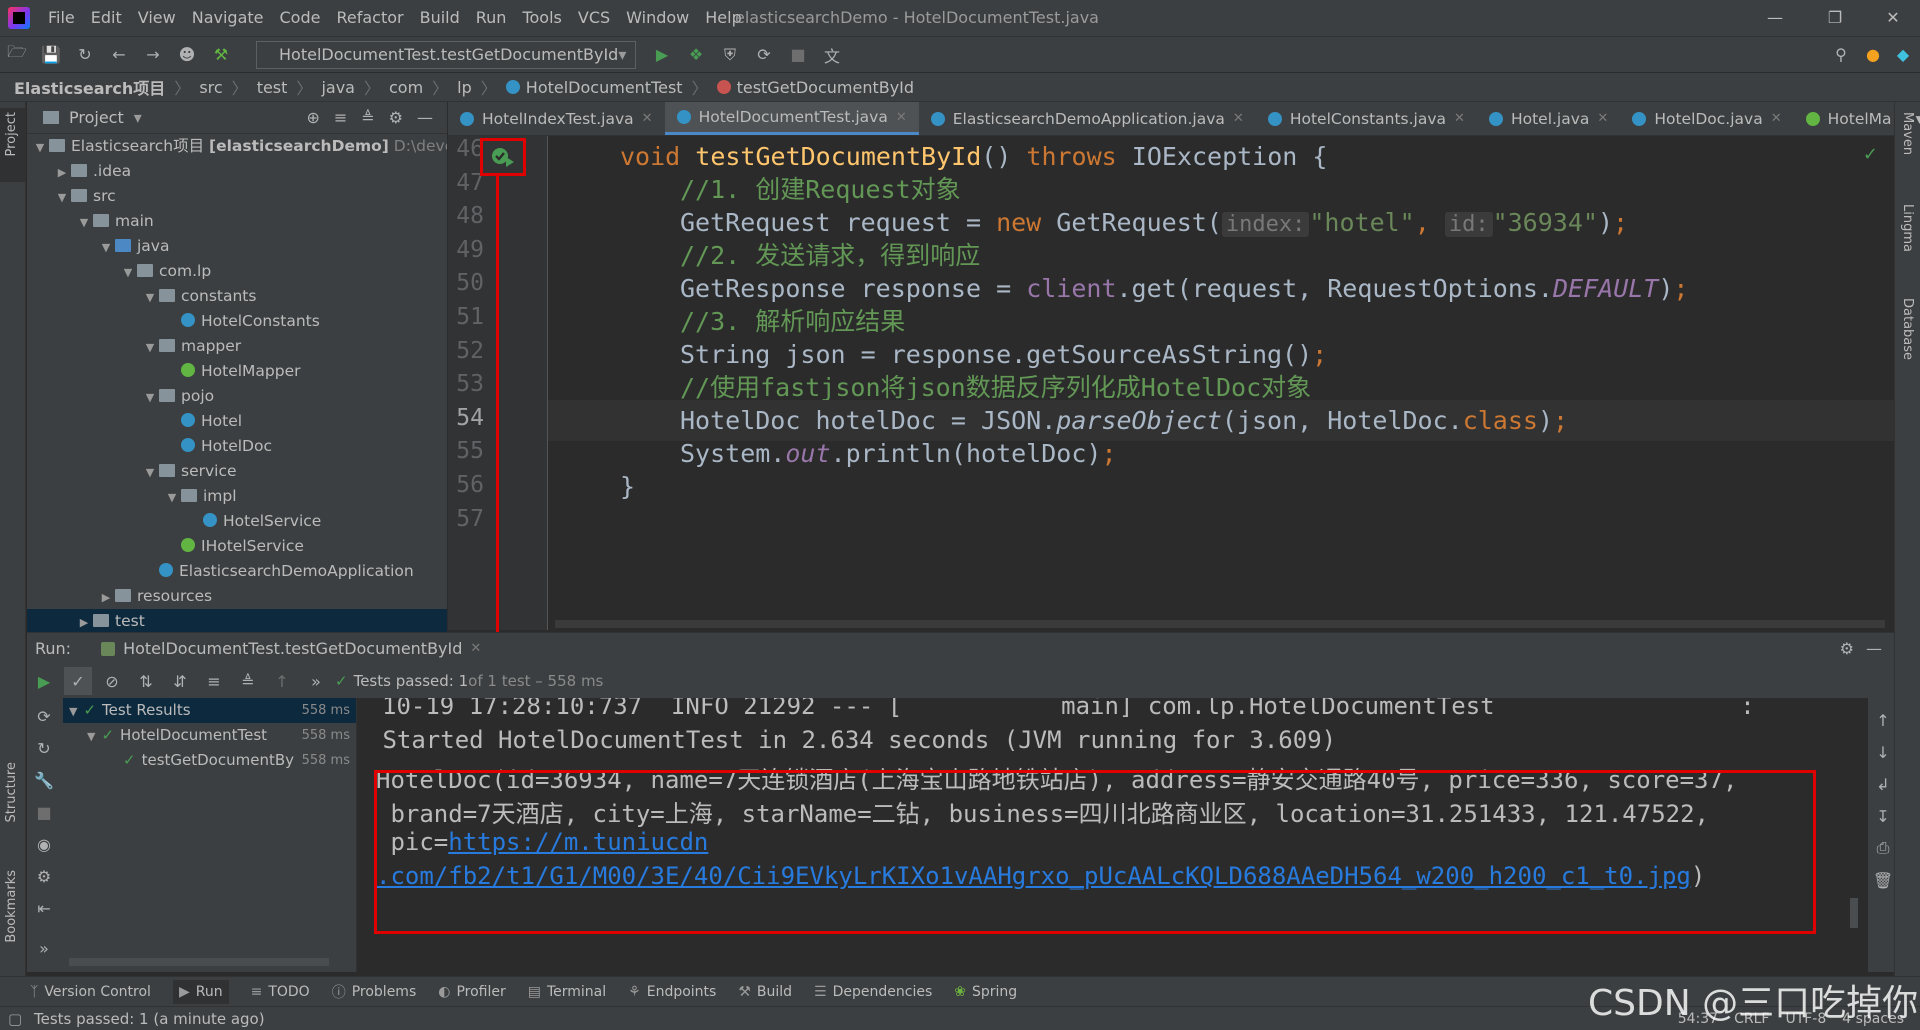 The width and height of the screenshot is (1920, 1030). I want to click on tool-dependencies: ☰ Dependencies, so click(873, 992).